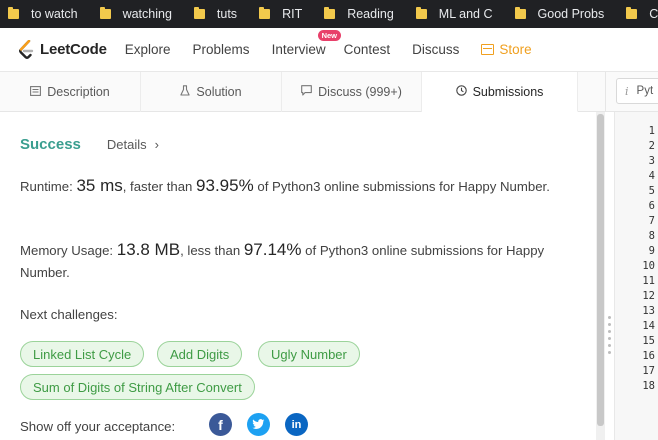 The width and height of the screenshot is (658, 440). Describe the element at coordinates (272, 249) in the screenshot. I see `memory-percent: 97.14%` at that location.